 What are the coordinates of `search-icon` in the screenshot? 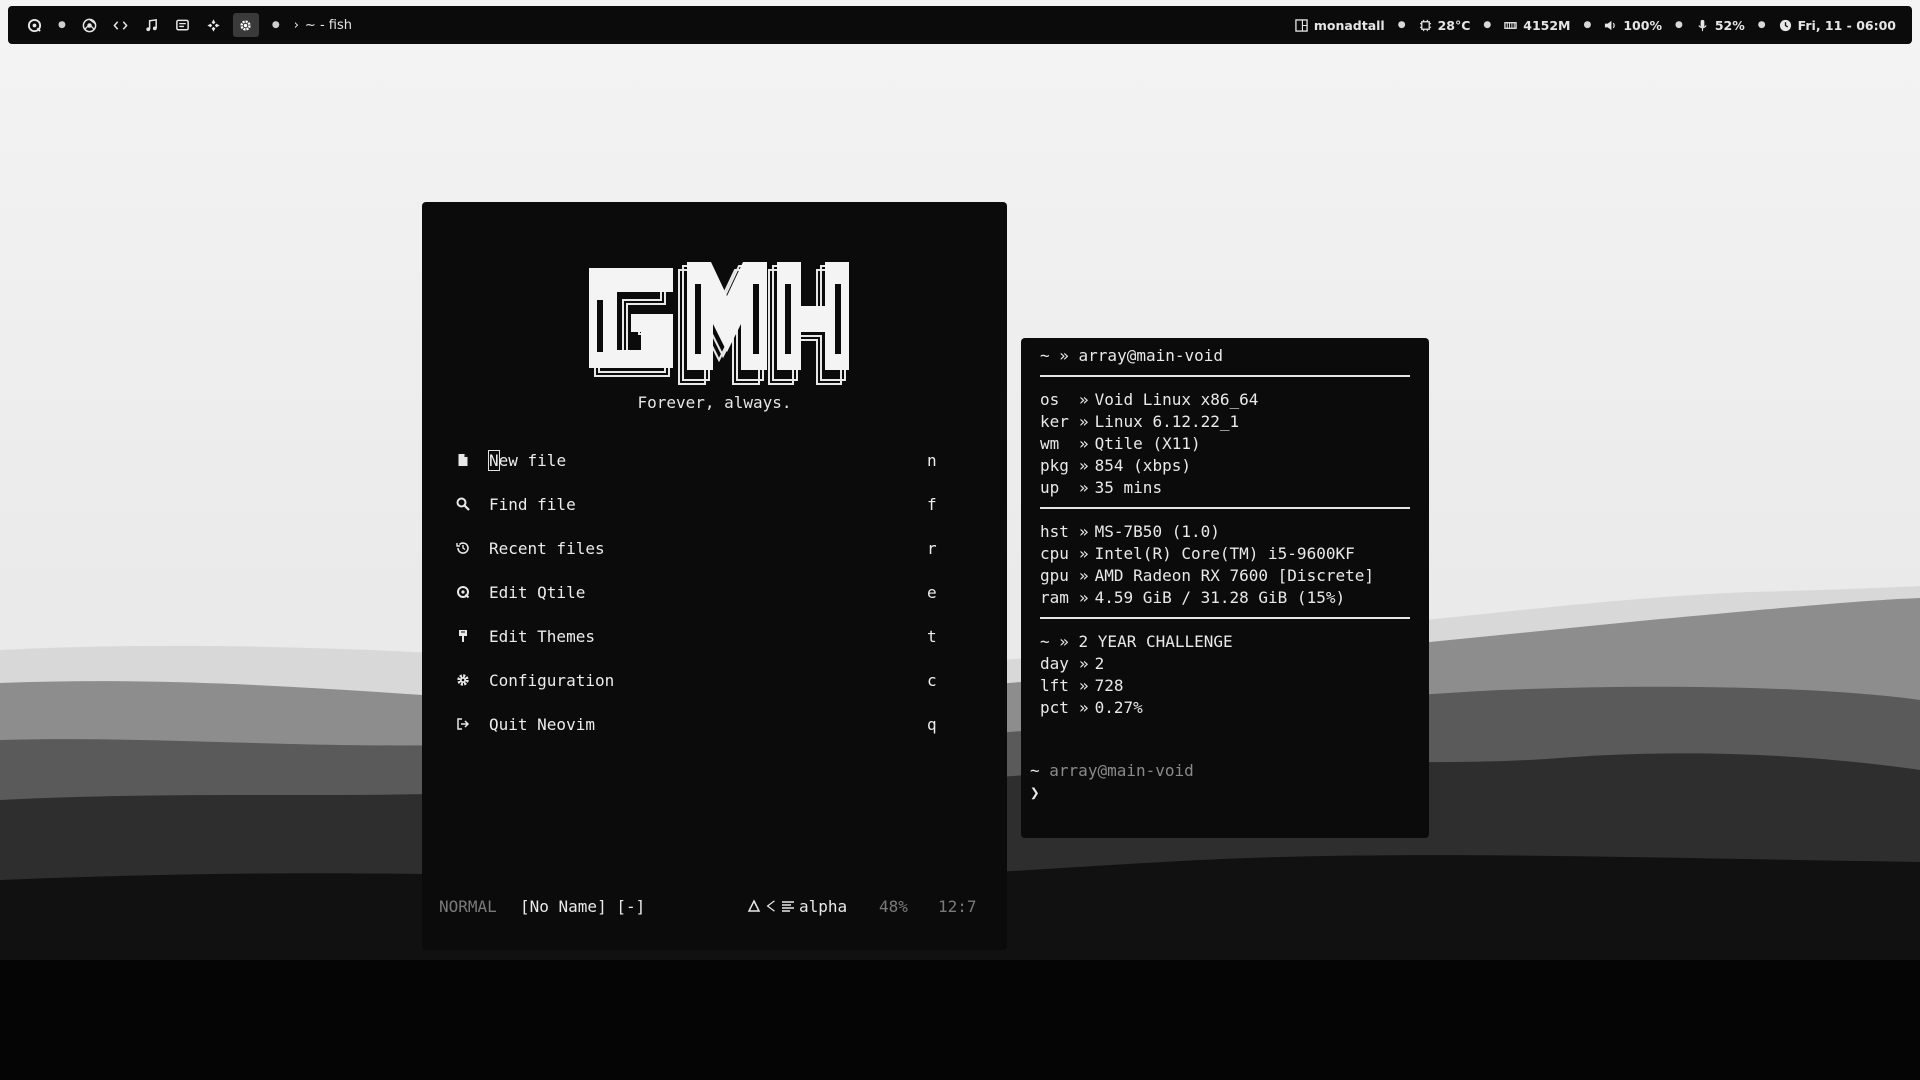 It's located at (463, 504).